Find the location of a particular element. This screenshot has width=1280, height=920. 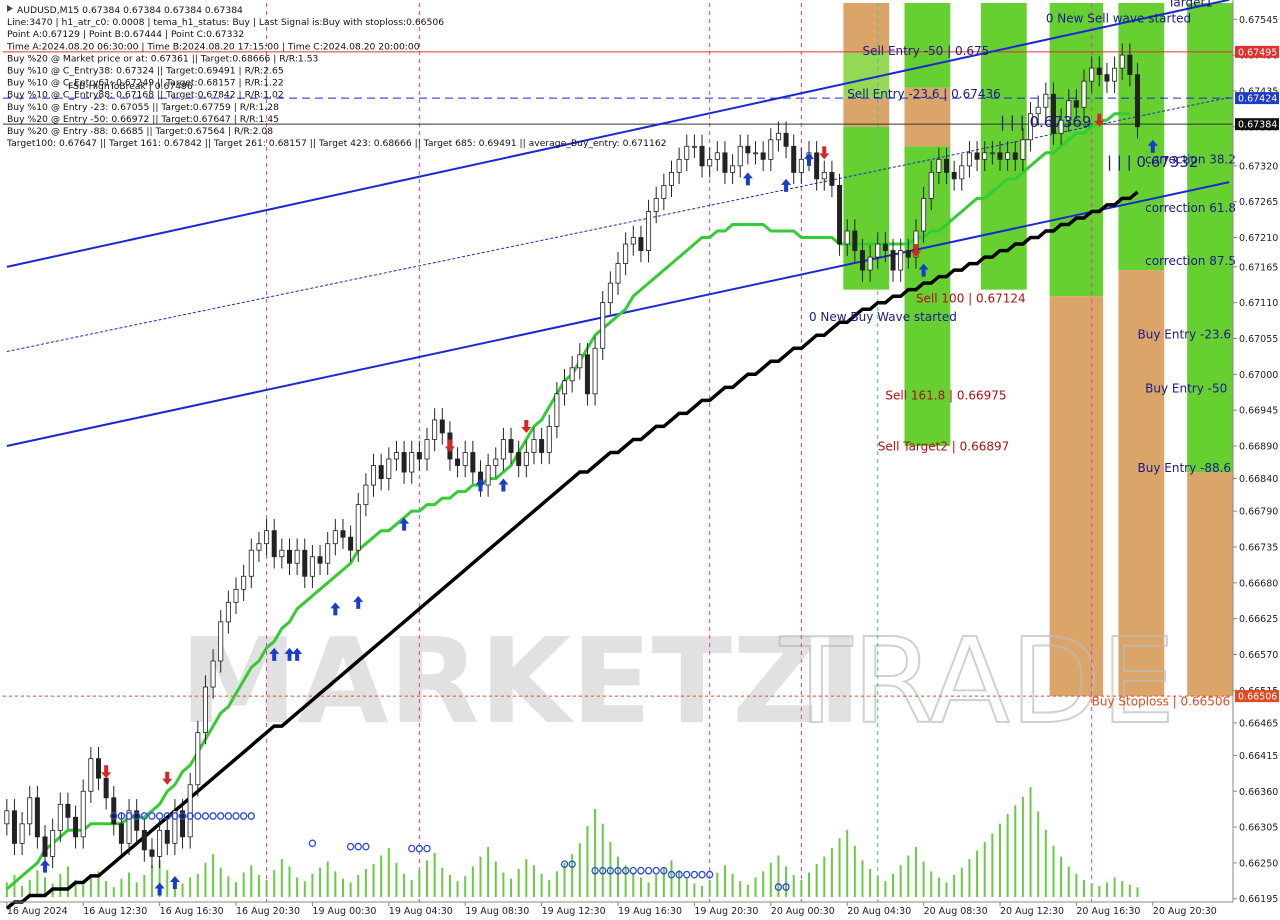

y-tick-label: 0.66570 is located at coordinates (1258, 655).